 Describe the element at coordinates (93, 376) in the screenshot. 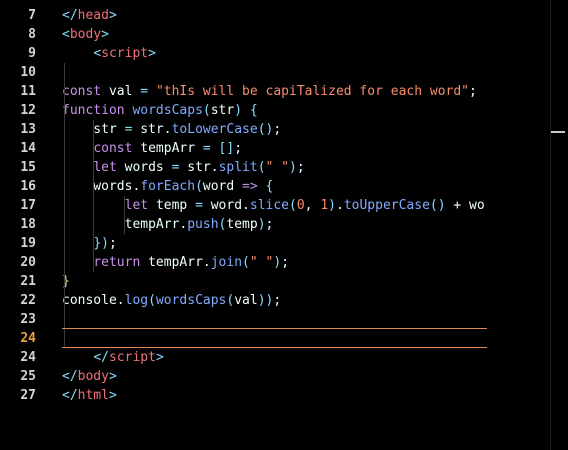

I see `code-token: body` at that location.